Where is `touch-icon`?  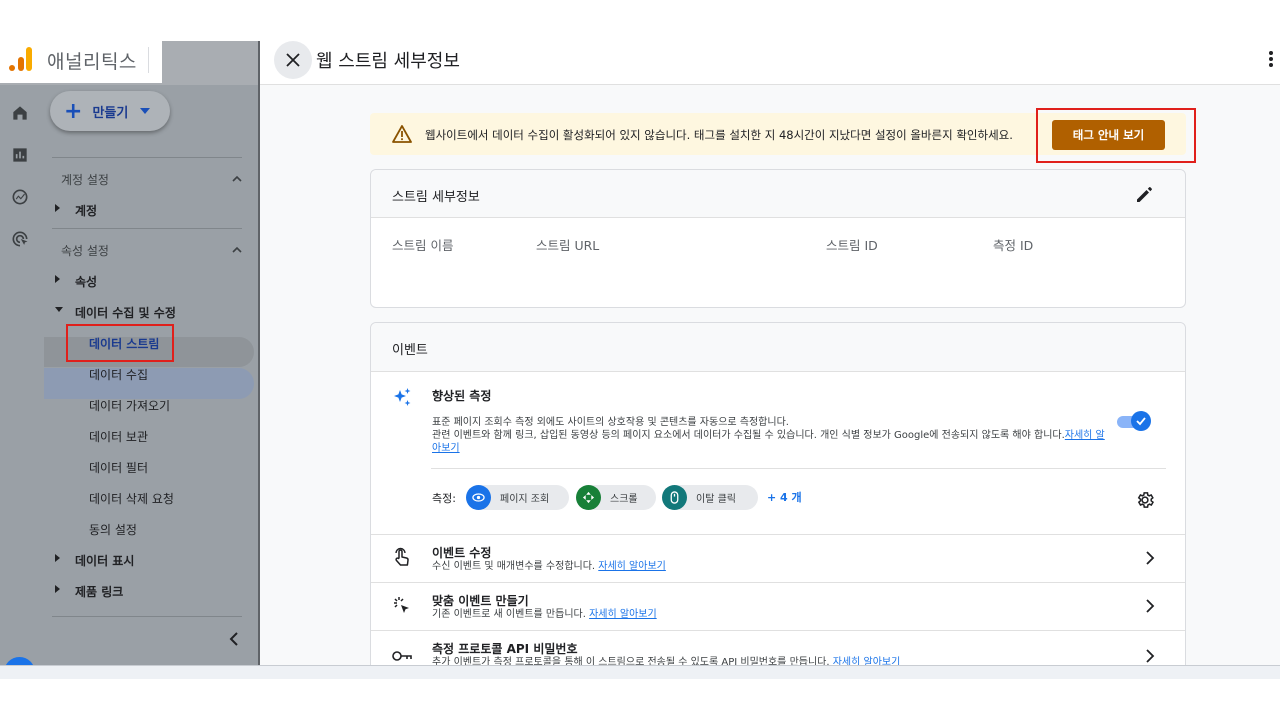
touch-icon is located at coordinates (402, 556).